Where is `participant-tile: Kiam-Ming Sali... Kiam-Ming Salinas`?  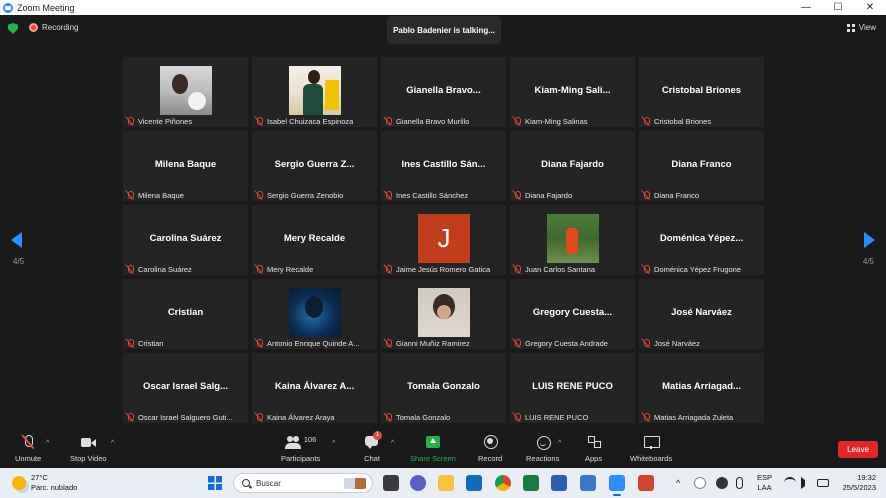 participant-tile: Kiam-Ming Sali... Kiam-Ming Salinas is located at coordinates (572, 92).